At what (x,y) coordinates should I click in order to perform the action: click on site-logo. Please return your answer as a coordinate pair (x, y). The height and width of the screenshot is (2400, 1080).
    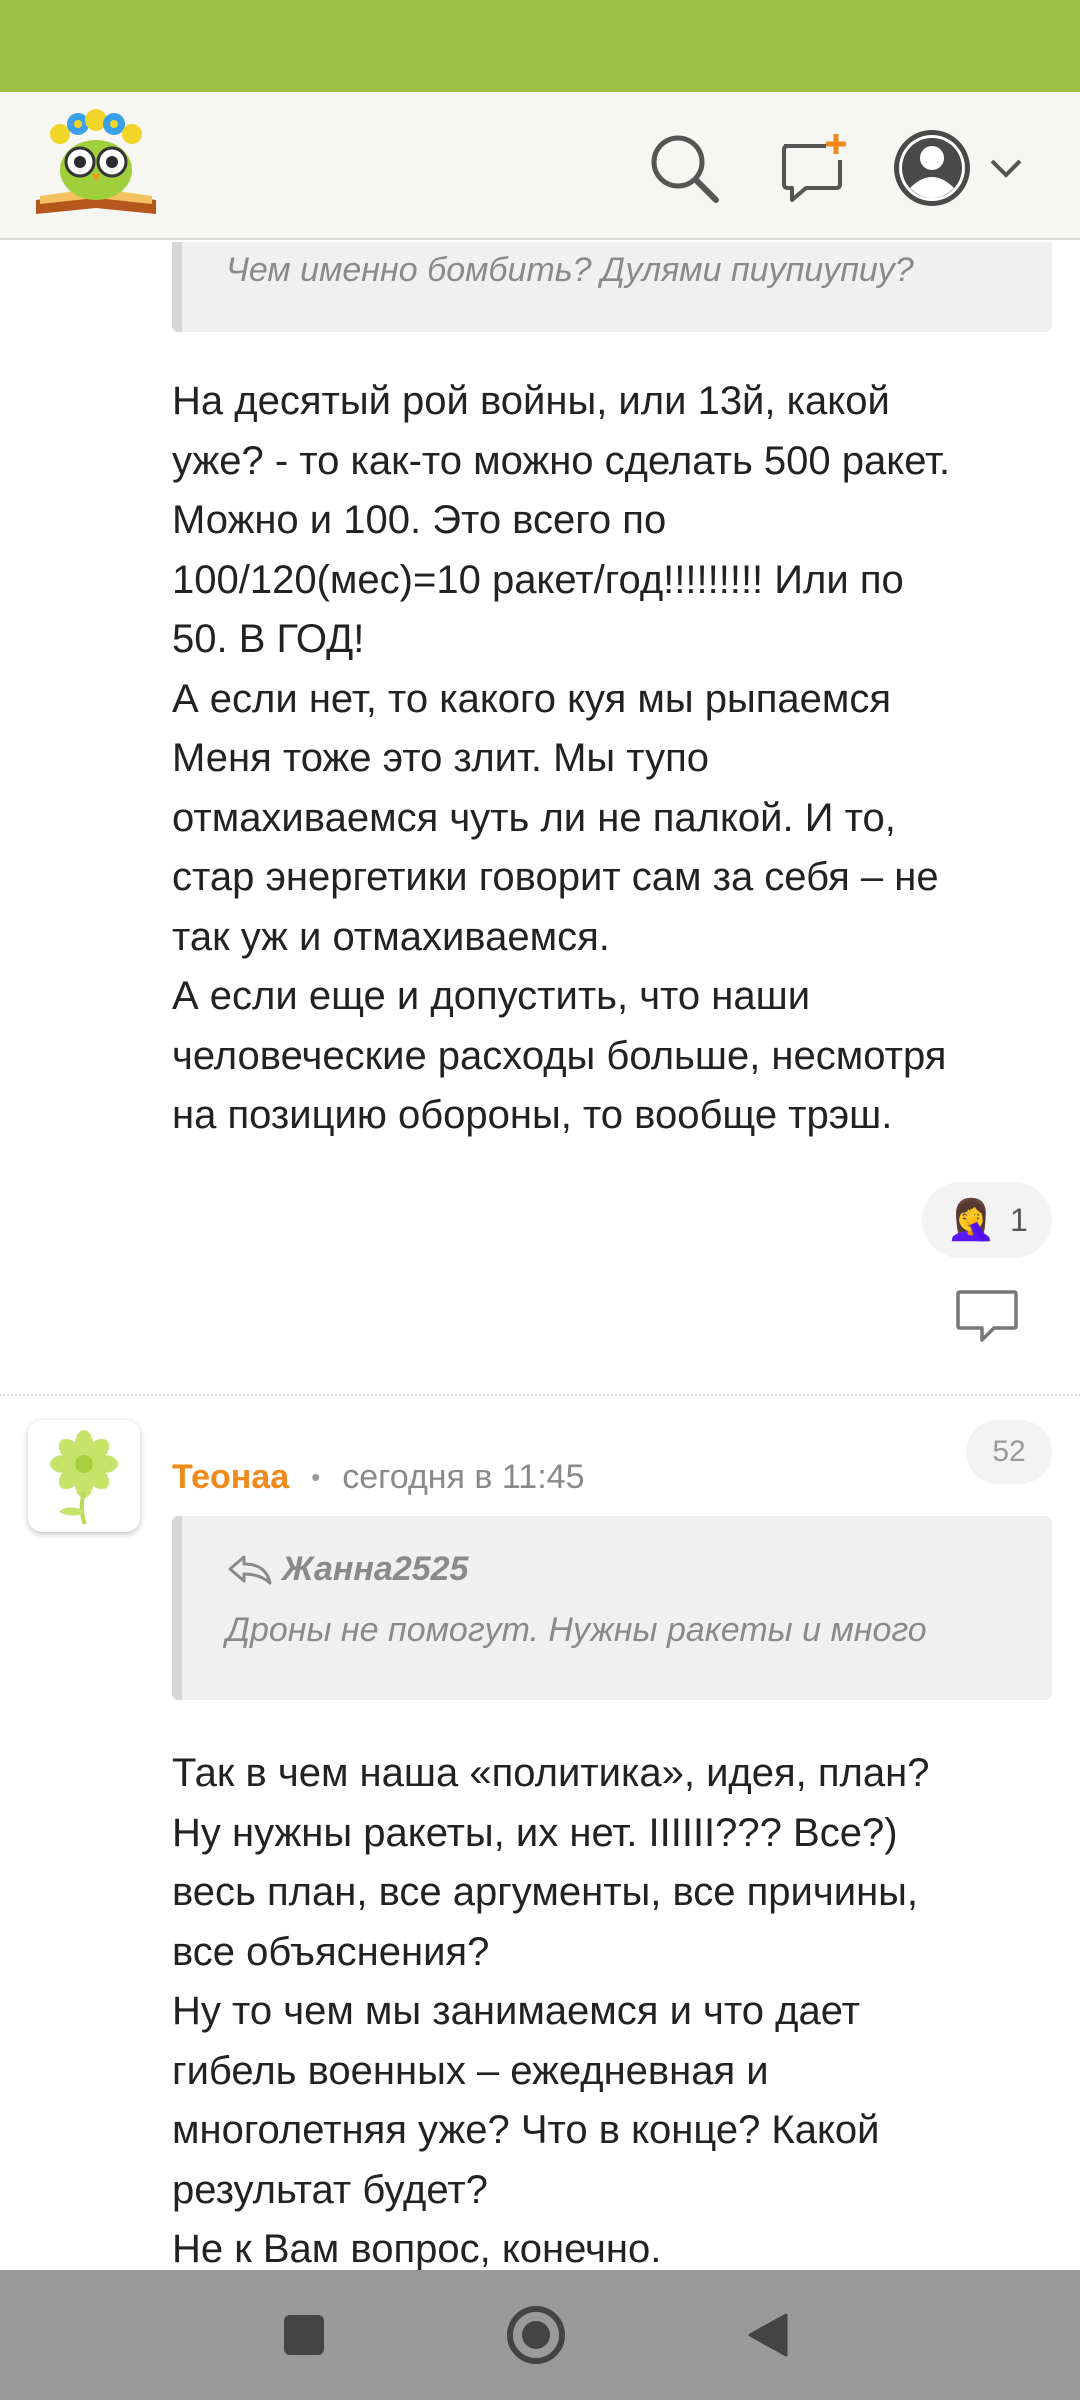
    Looking at the image, I should click on (96, 164).